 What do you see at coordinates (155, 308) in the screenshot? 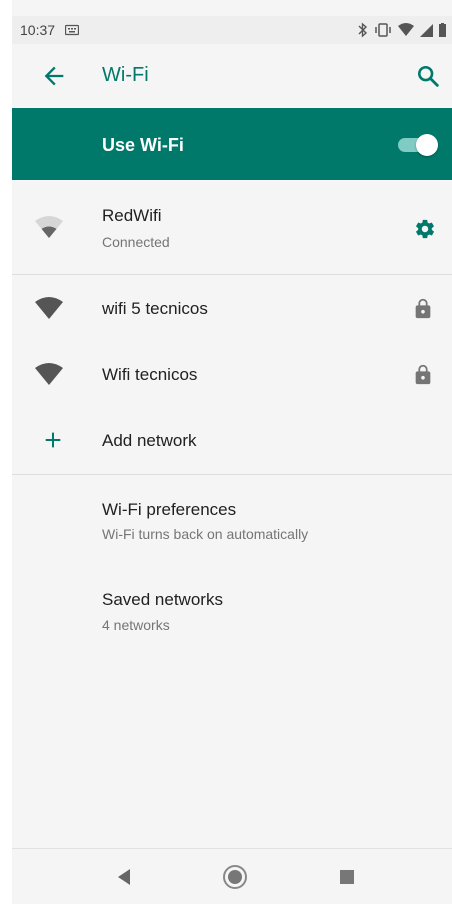
I see `network-name: wifi 5 tecnicos` at bounding box center [155, 308].